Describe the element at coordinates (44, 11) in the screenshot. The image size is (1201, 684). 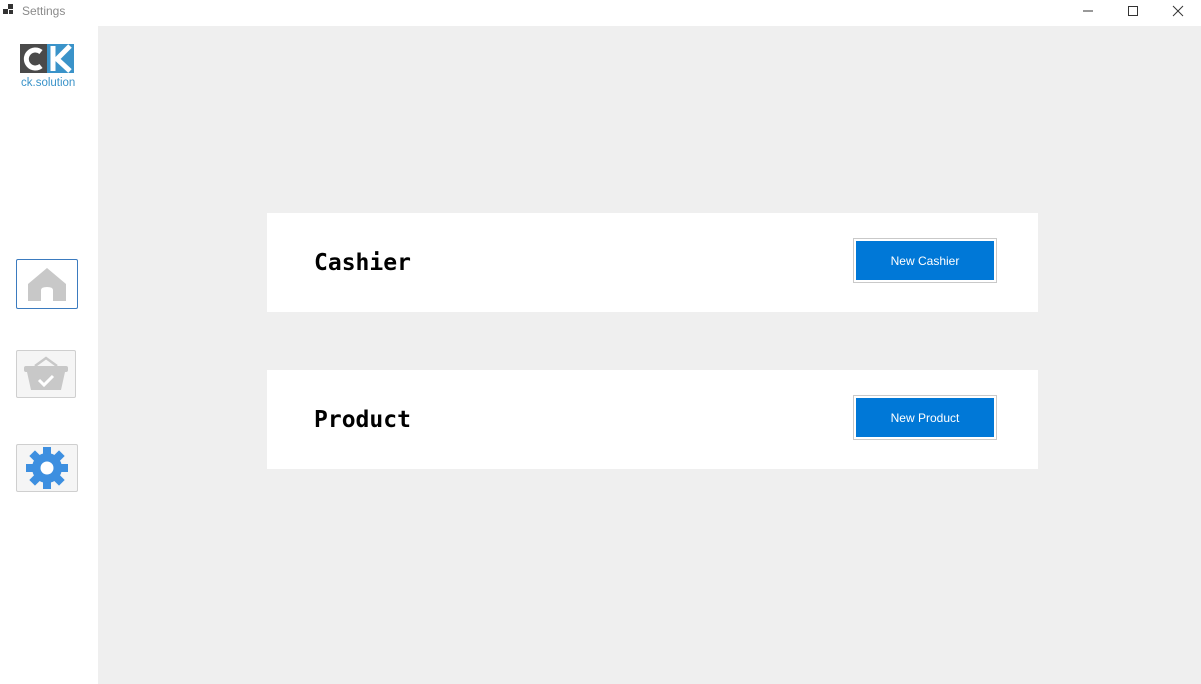
I see `window-title: Settings` at that location.